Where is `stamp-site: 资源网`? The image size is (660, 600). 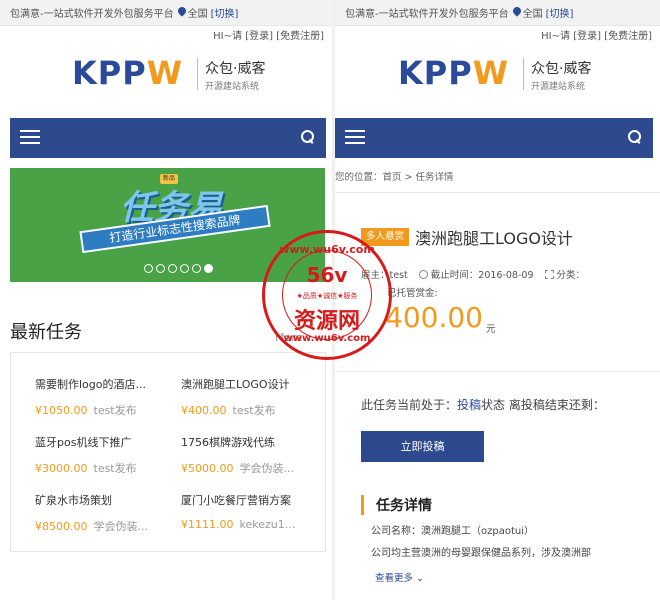
stamp-site: 资源网 is located at coordinates (326, 321).